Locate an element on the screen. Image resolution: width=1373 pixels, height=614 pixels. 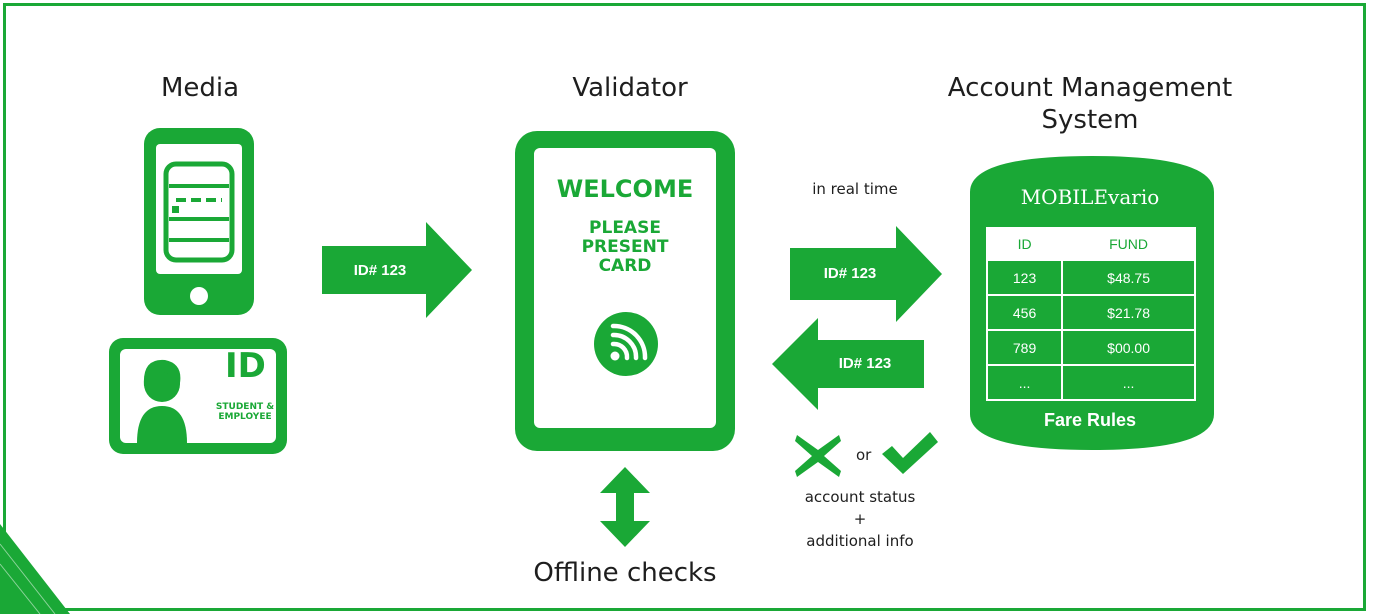
table-row: 123 $48.75 is located at coordinates (1090, 277).